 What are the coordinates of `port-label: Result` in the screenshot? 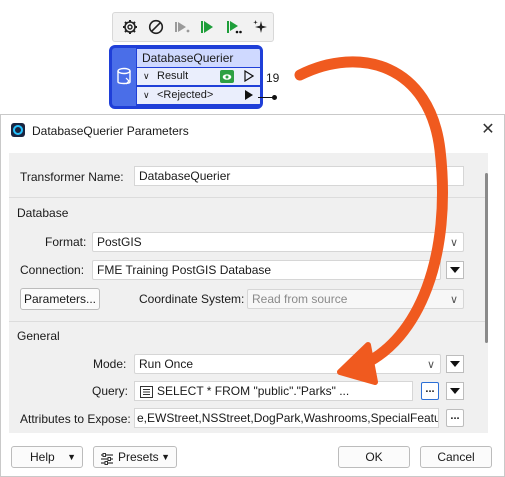 It's located at (173, 76).